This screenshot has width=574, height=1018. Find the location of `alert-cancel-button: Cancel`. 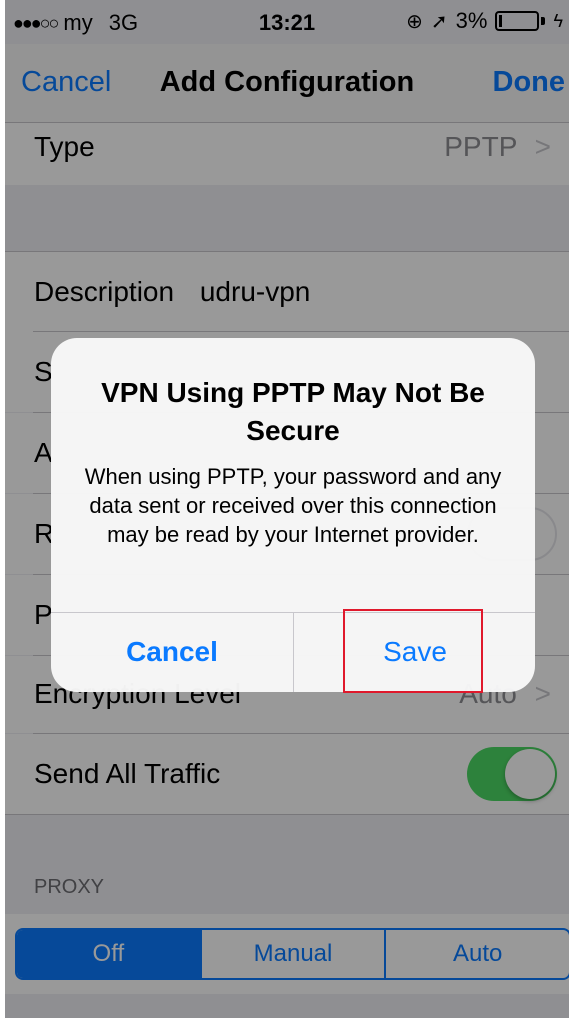

alert-cancel-button: Cancel is located at coordinates (172, 652).